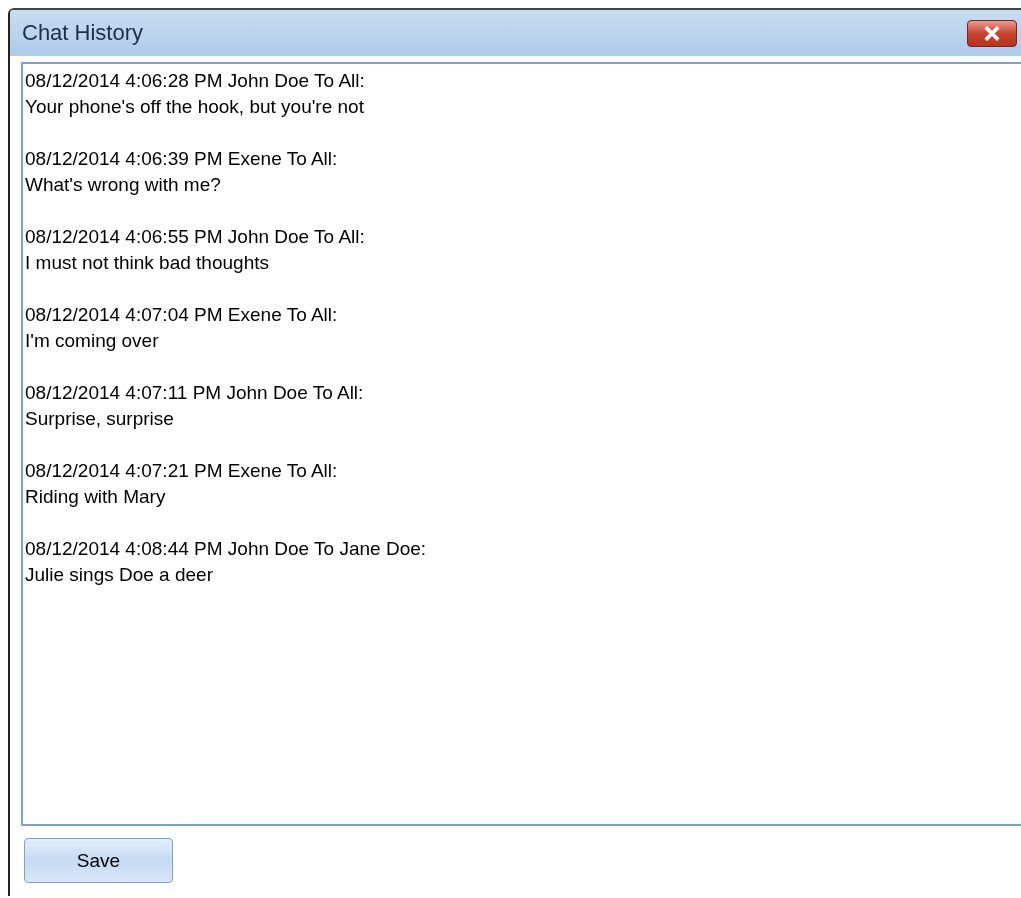 The width and height of the screenshot is (1021, 898). Describe the element at coordinates (181, 471) in the screenshot. I see `message-header: 08/12/2014 4:07:21 PM Exene To All:` at that location.